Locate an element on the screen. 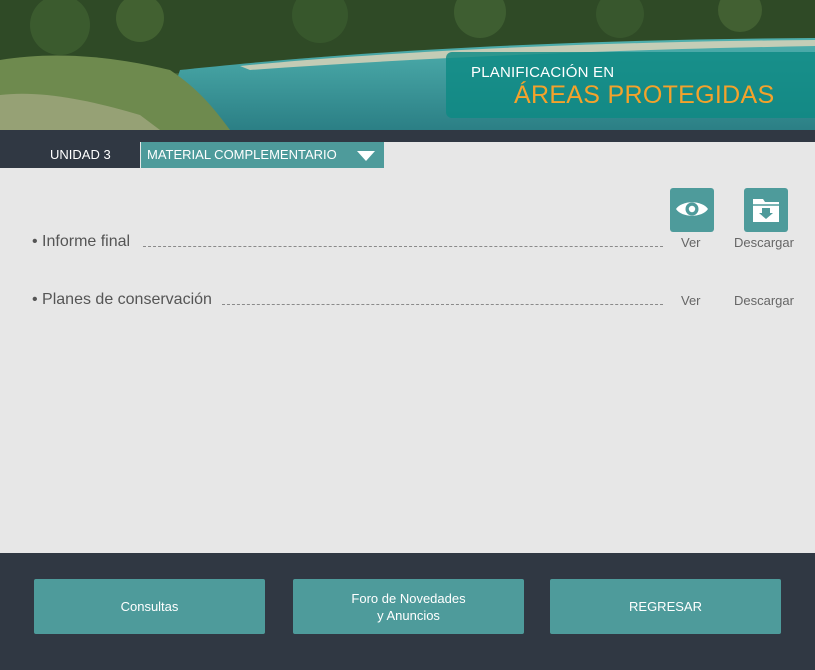 The width and height of the screenshot is (815, 670). material-dropdown: MATERIAL COMPLEMENTARIO is located at coordinates (262, 155).